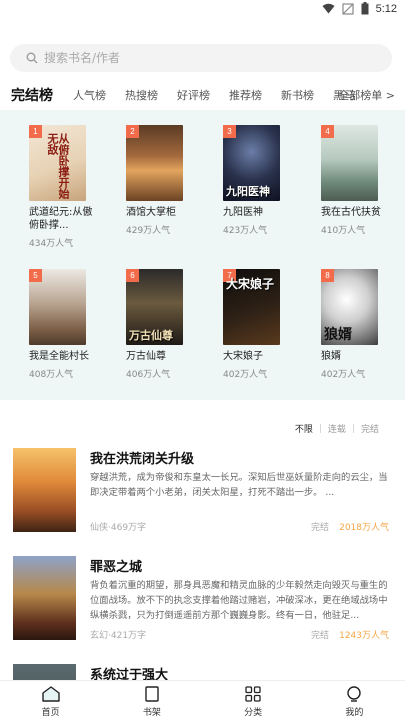 The image size is (405, 720). Describe the element at coordinates (243, 356) in the screenshot. I see `book-name: 大宋娘子` at that location.